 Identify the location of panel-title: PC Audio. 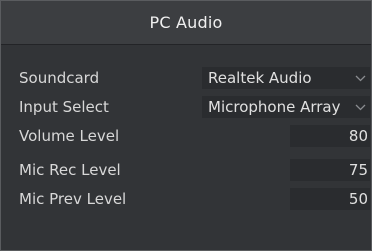
(186, 22).